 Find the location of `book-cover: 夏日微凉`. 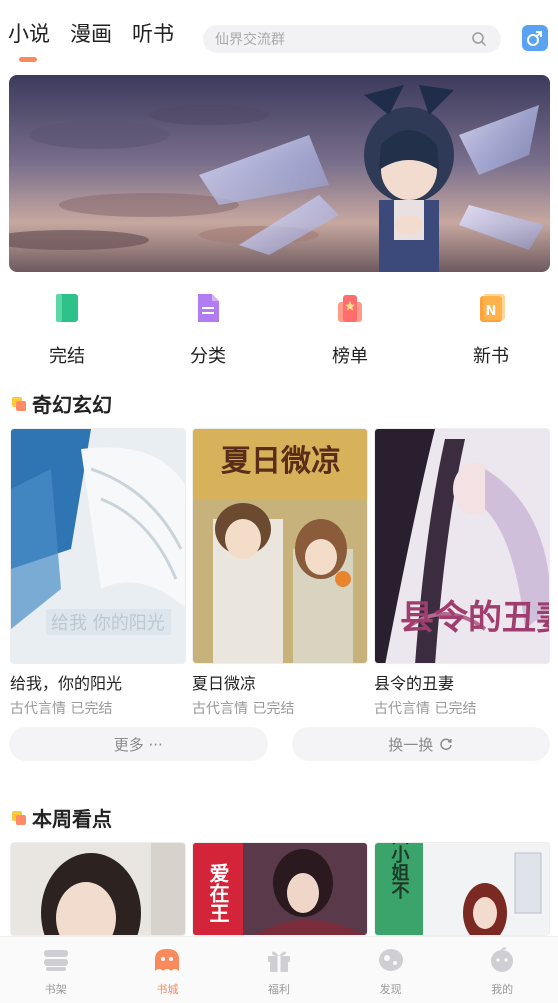

book-cover: 夏日微凉 is located at coordinates (280, 546).